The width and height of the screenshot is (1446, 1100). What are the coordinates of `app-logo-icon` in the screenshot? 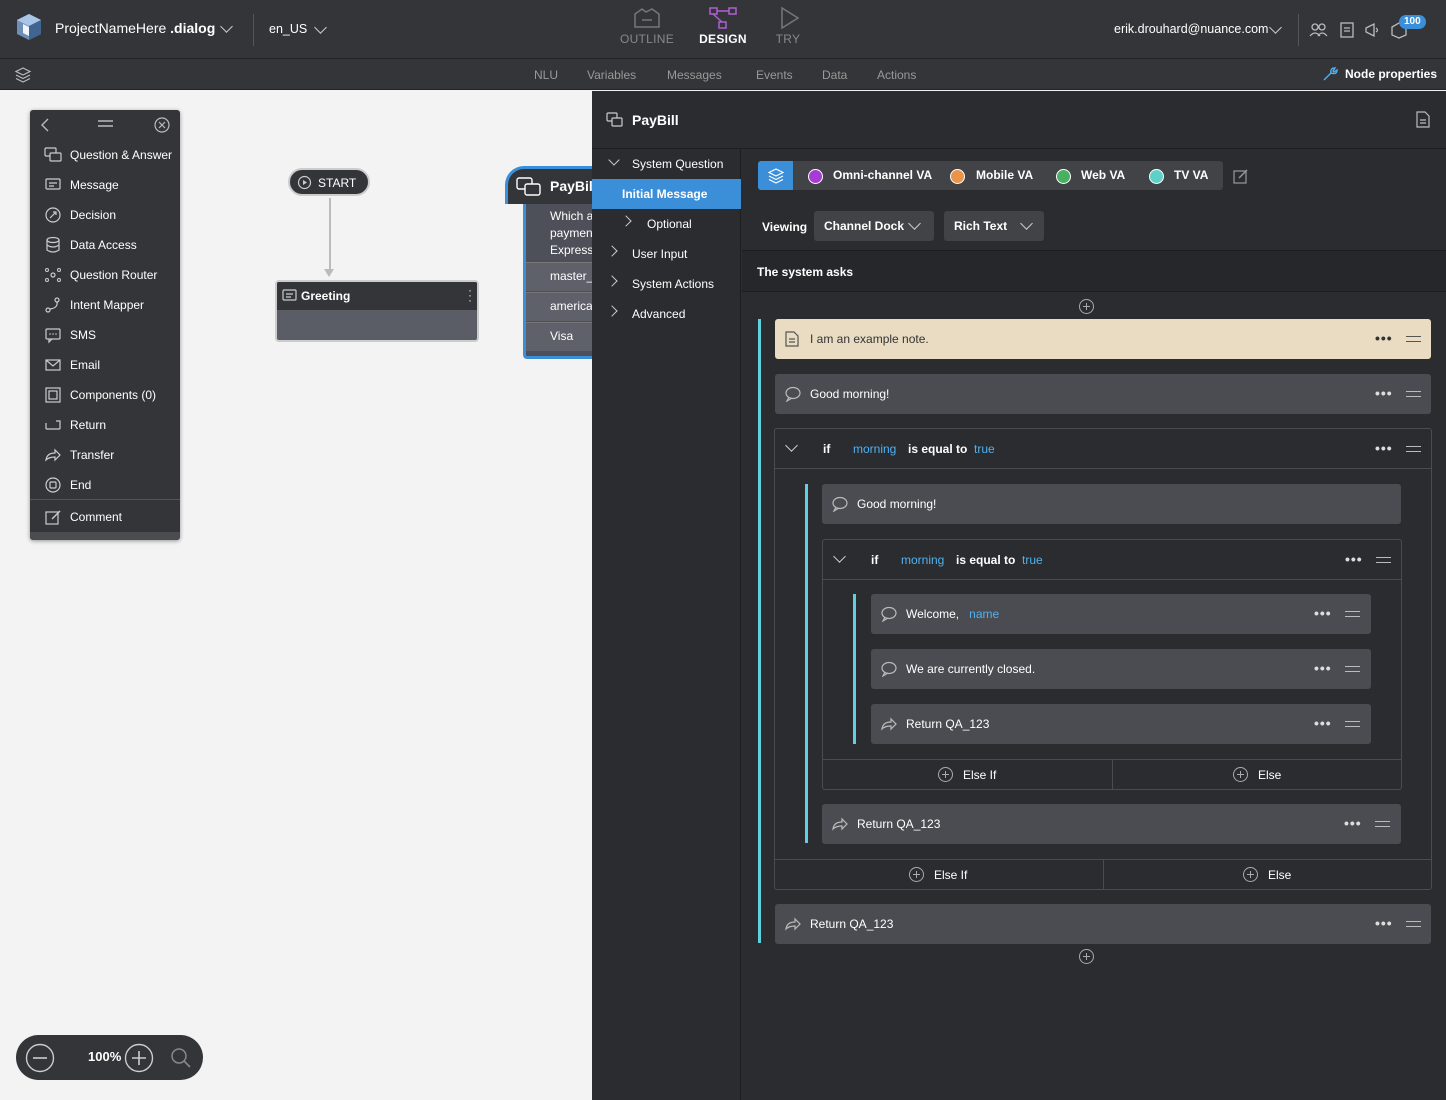 It's located at (29, 27).